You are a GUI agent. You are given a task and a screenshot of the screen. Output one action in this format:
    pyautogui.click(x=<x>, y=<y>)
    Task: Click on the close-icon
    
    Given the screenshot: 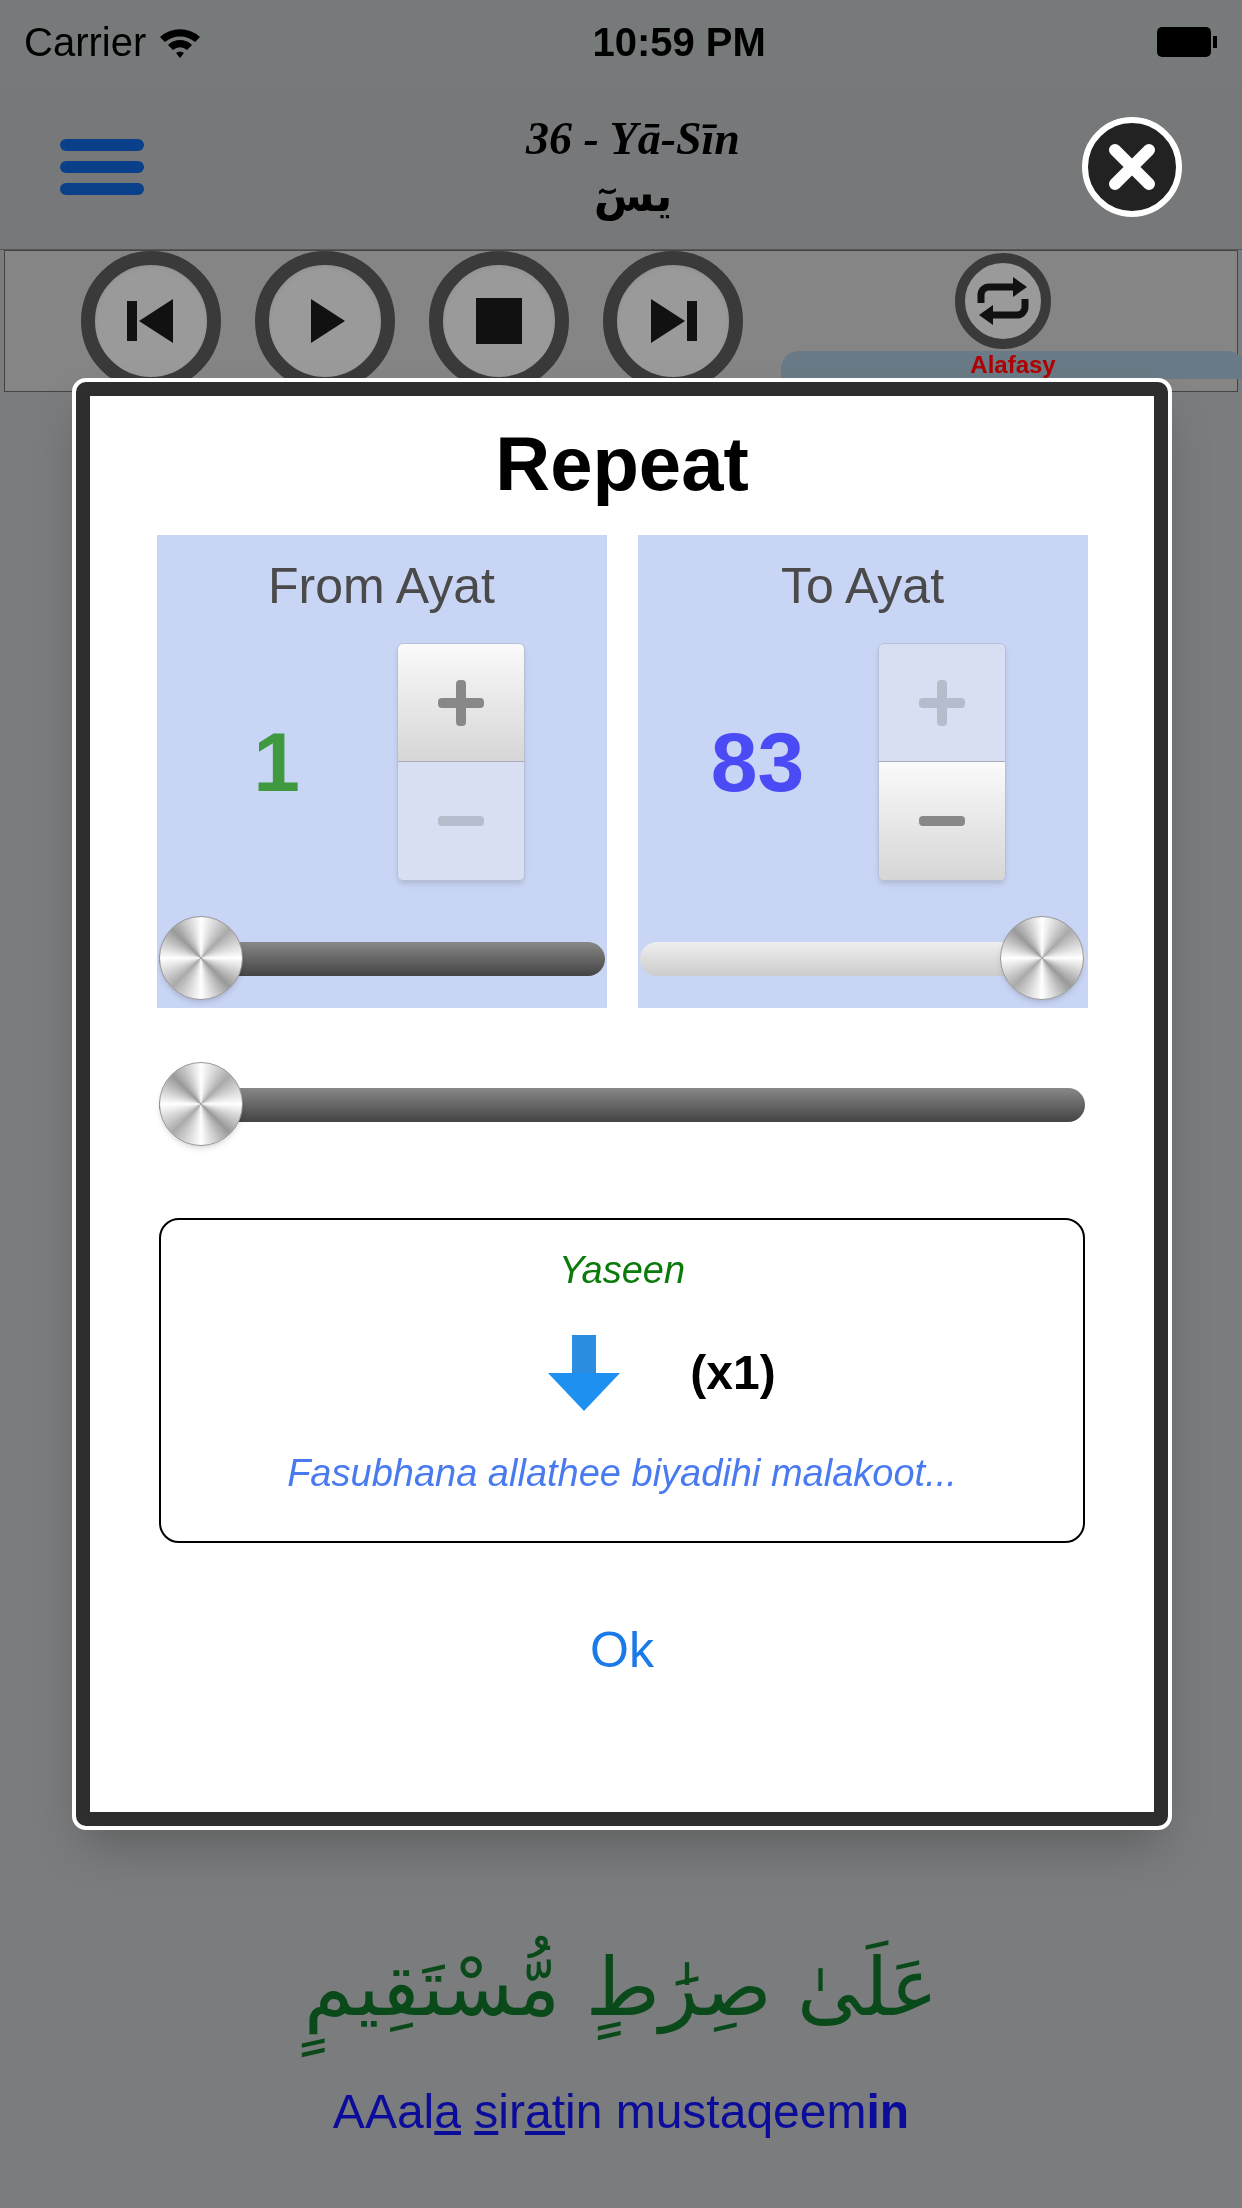 What is the action you would take?
    pyautogui.click(x=1132, y=166)
    